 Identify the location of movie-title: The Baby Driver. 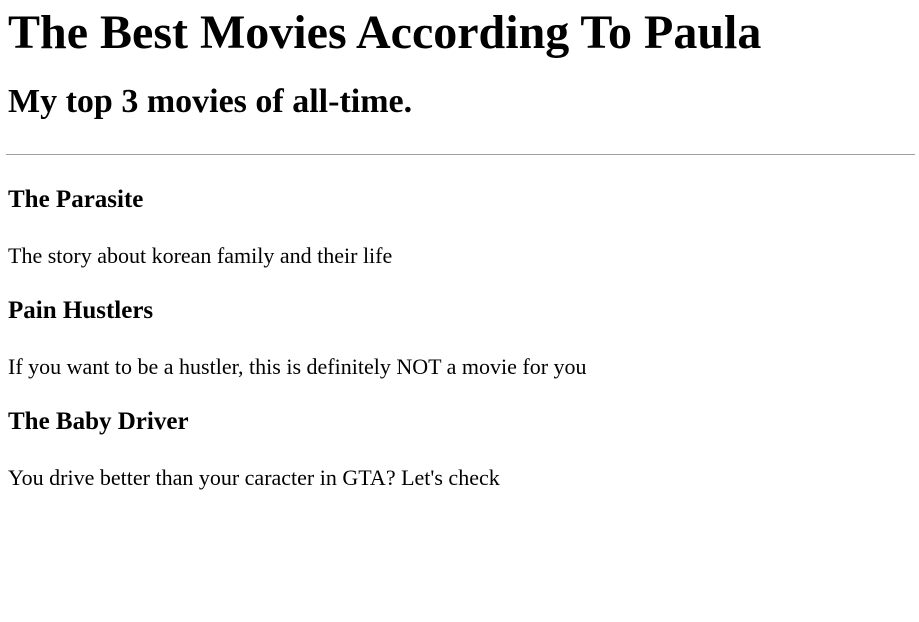
(98, 421).